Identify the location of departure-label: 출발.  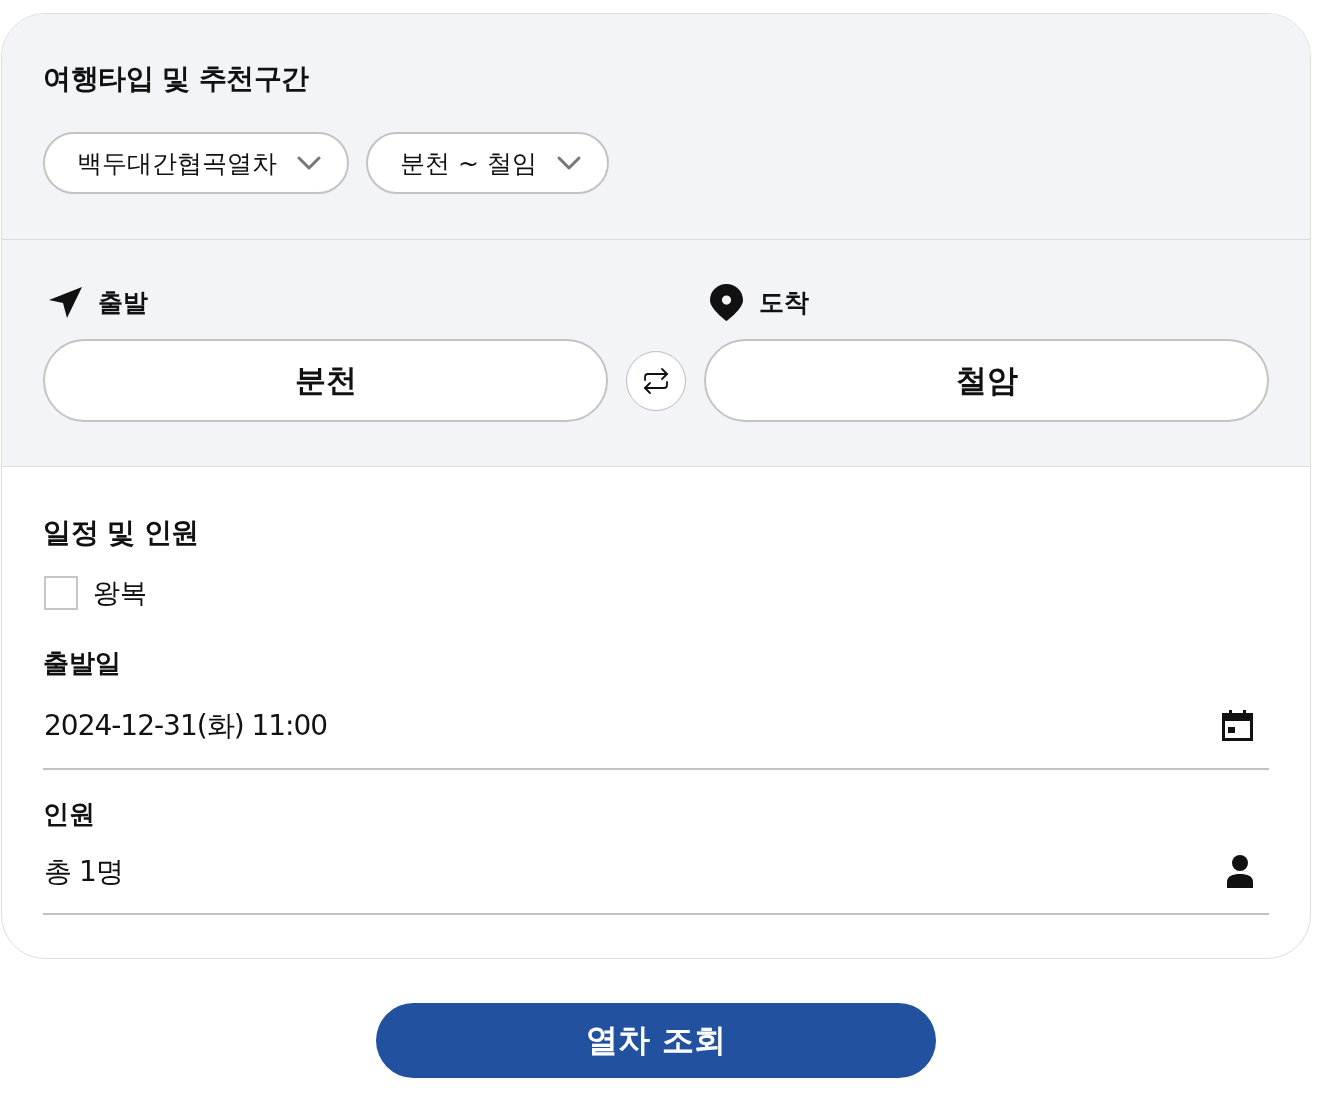
(123, 302).